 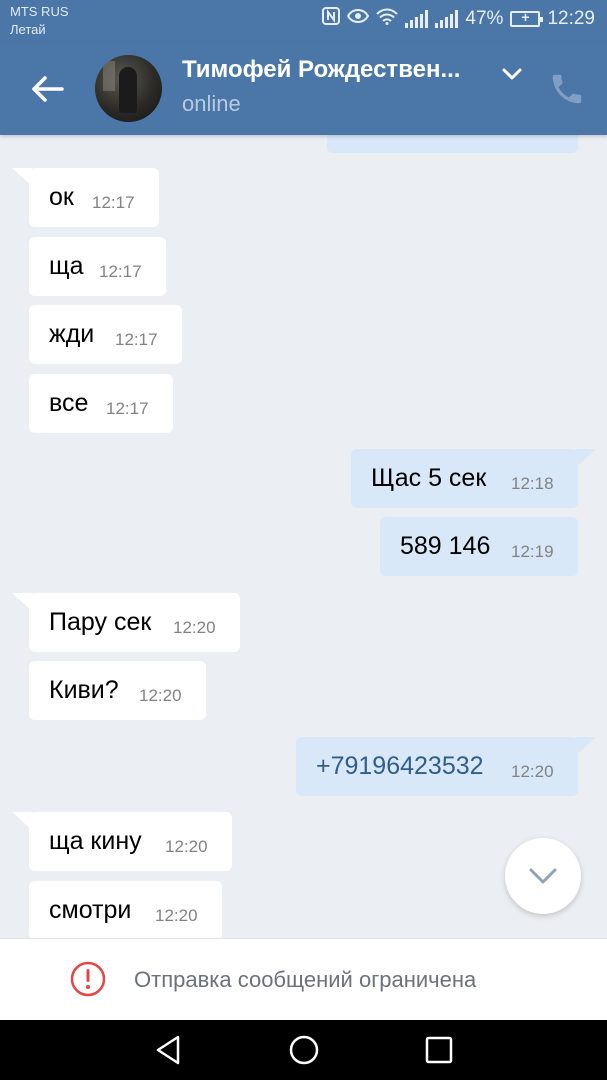 I want to click on message-text: Щас 5 сек, so click(x=429, y=478).